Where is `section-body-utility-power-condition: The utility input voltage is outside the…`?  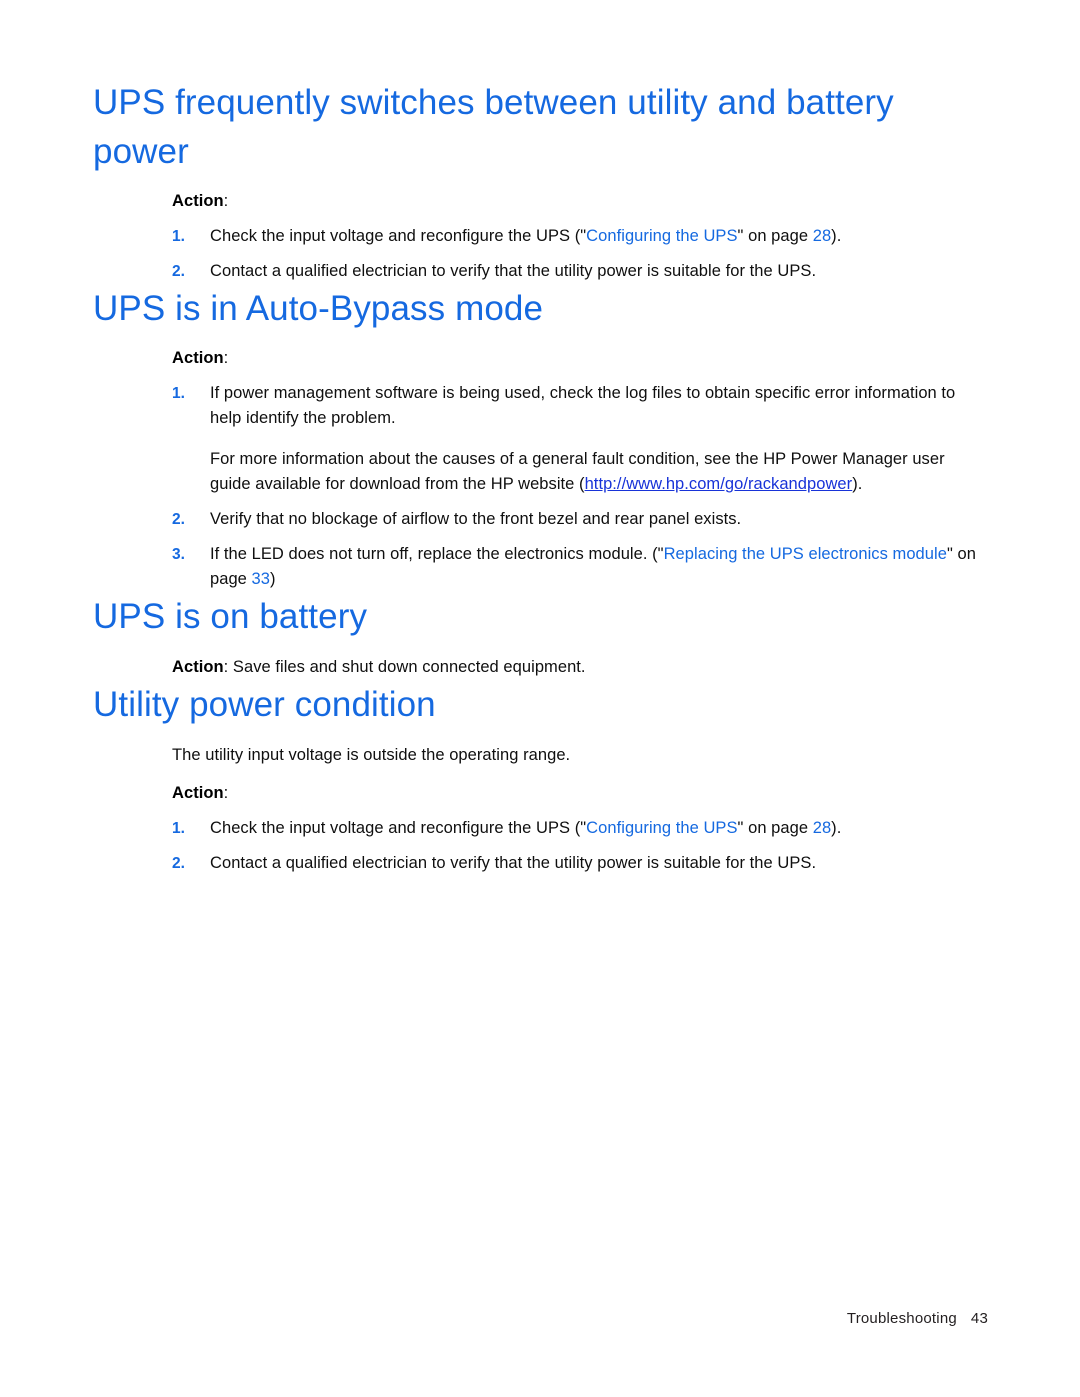 section-body-utility-power-condition: The utility input voltage is outside the… is located at coordinates (580, 809).